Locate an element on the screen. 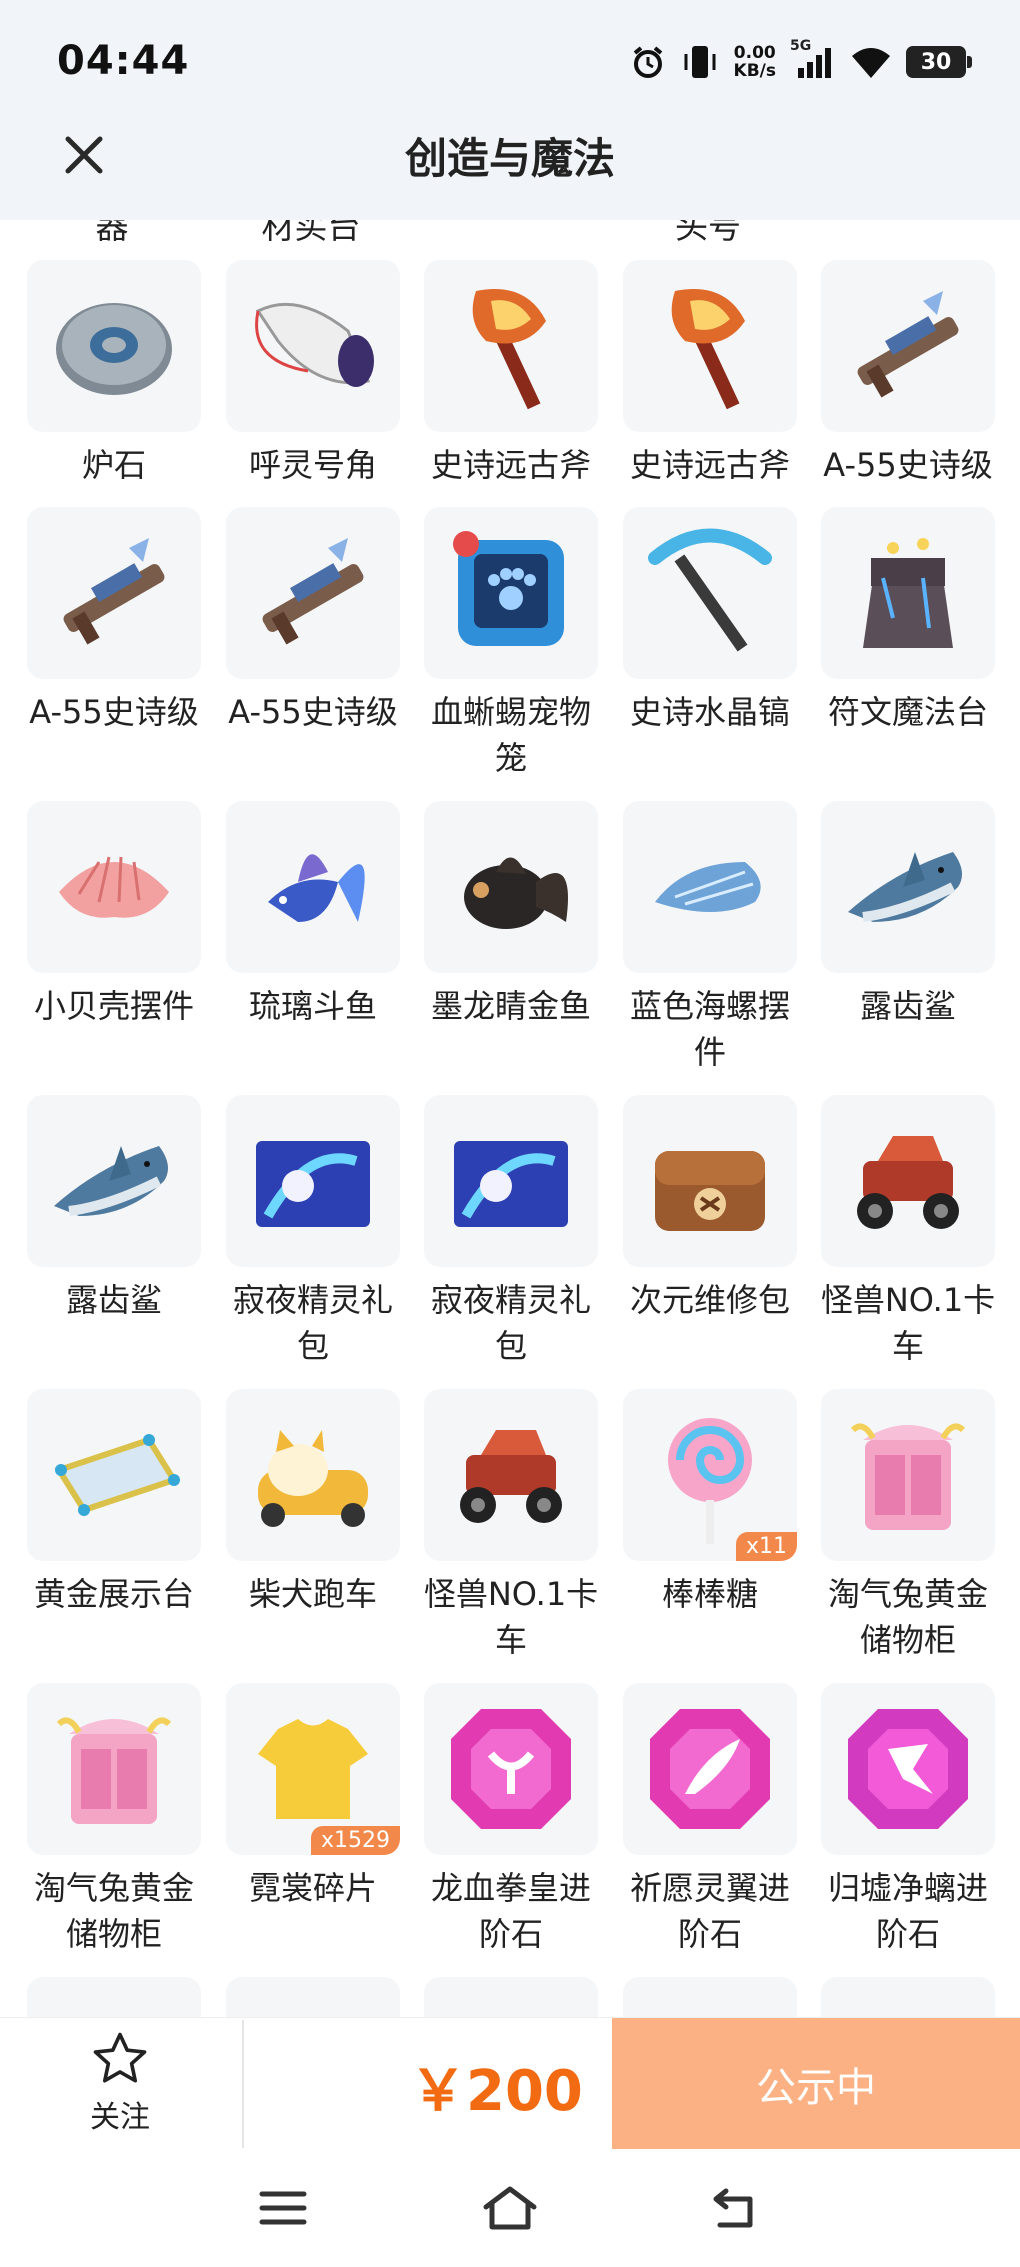 The width and height of the screenshot is (1020, 2267). item-card: 血蜥蜴宠物笼 is located at coordinates (511, 644).